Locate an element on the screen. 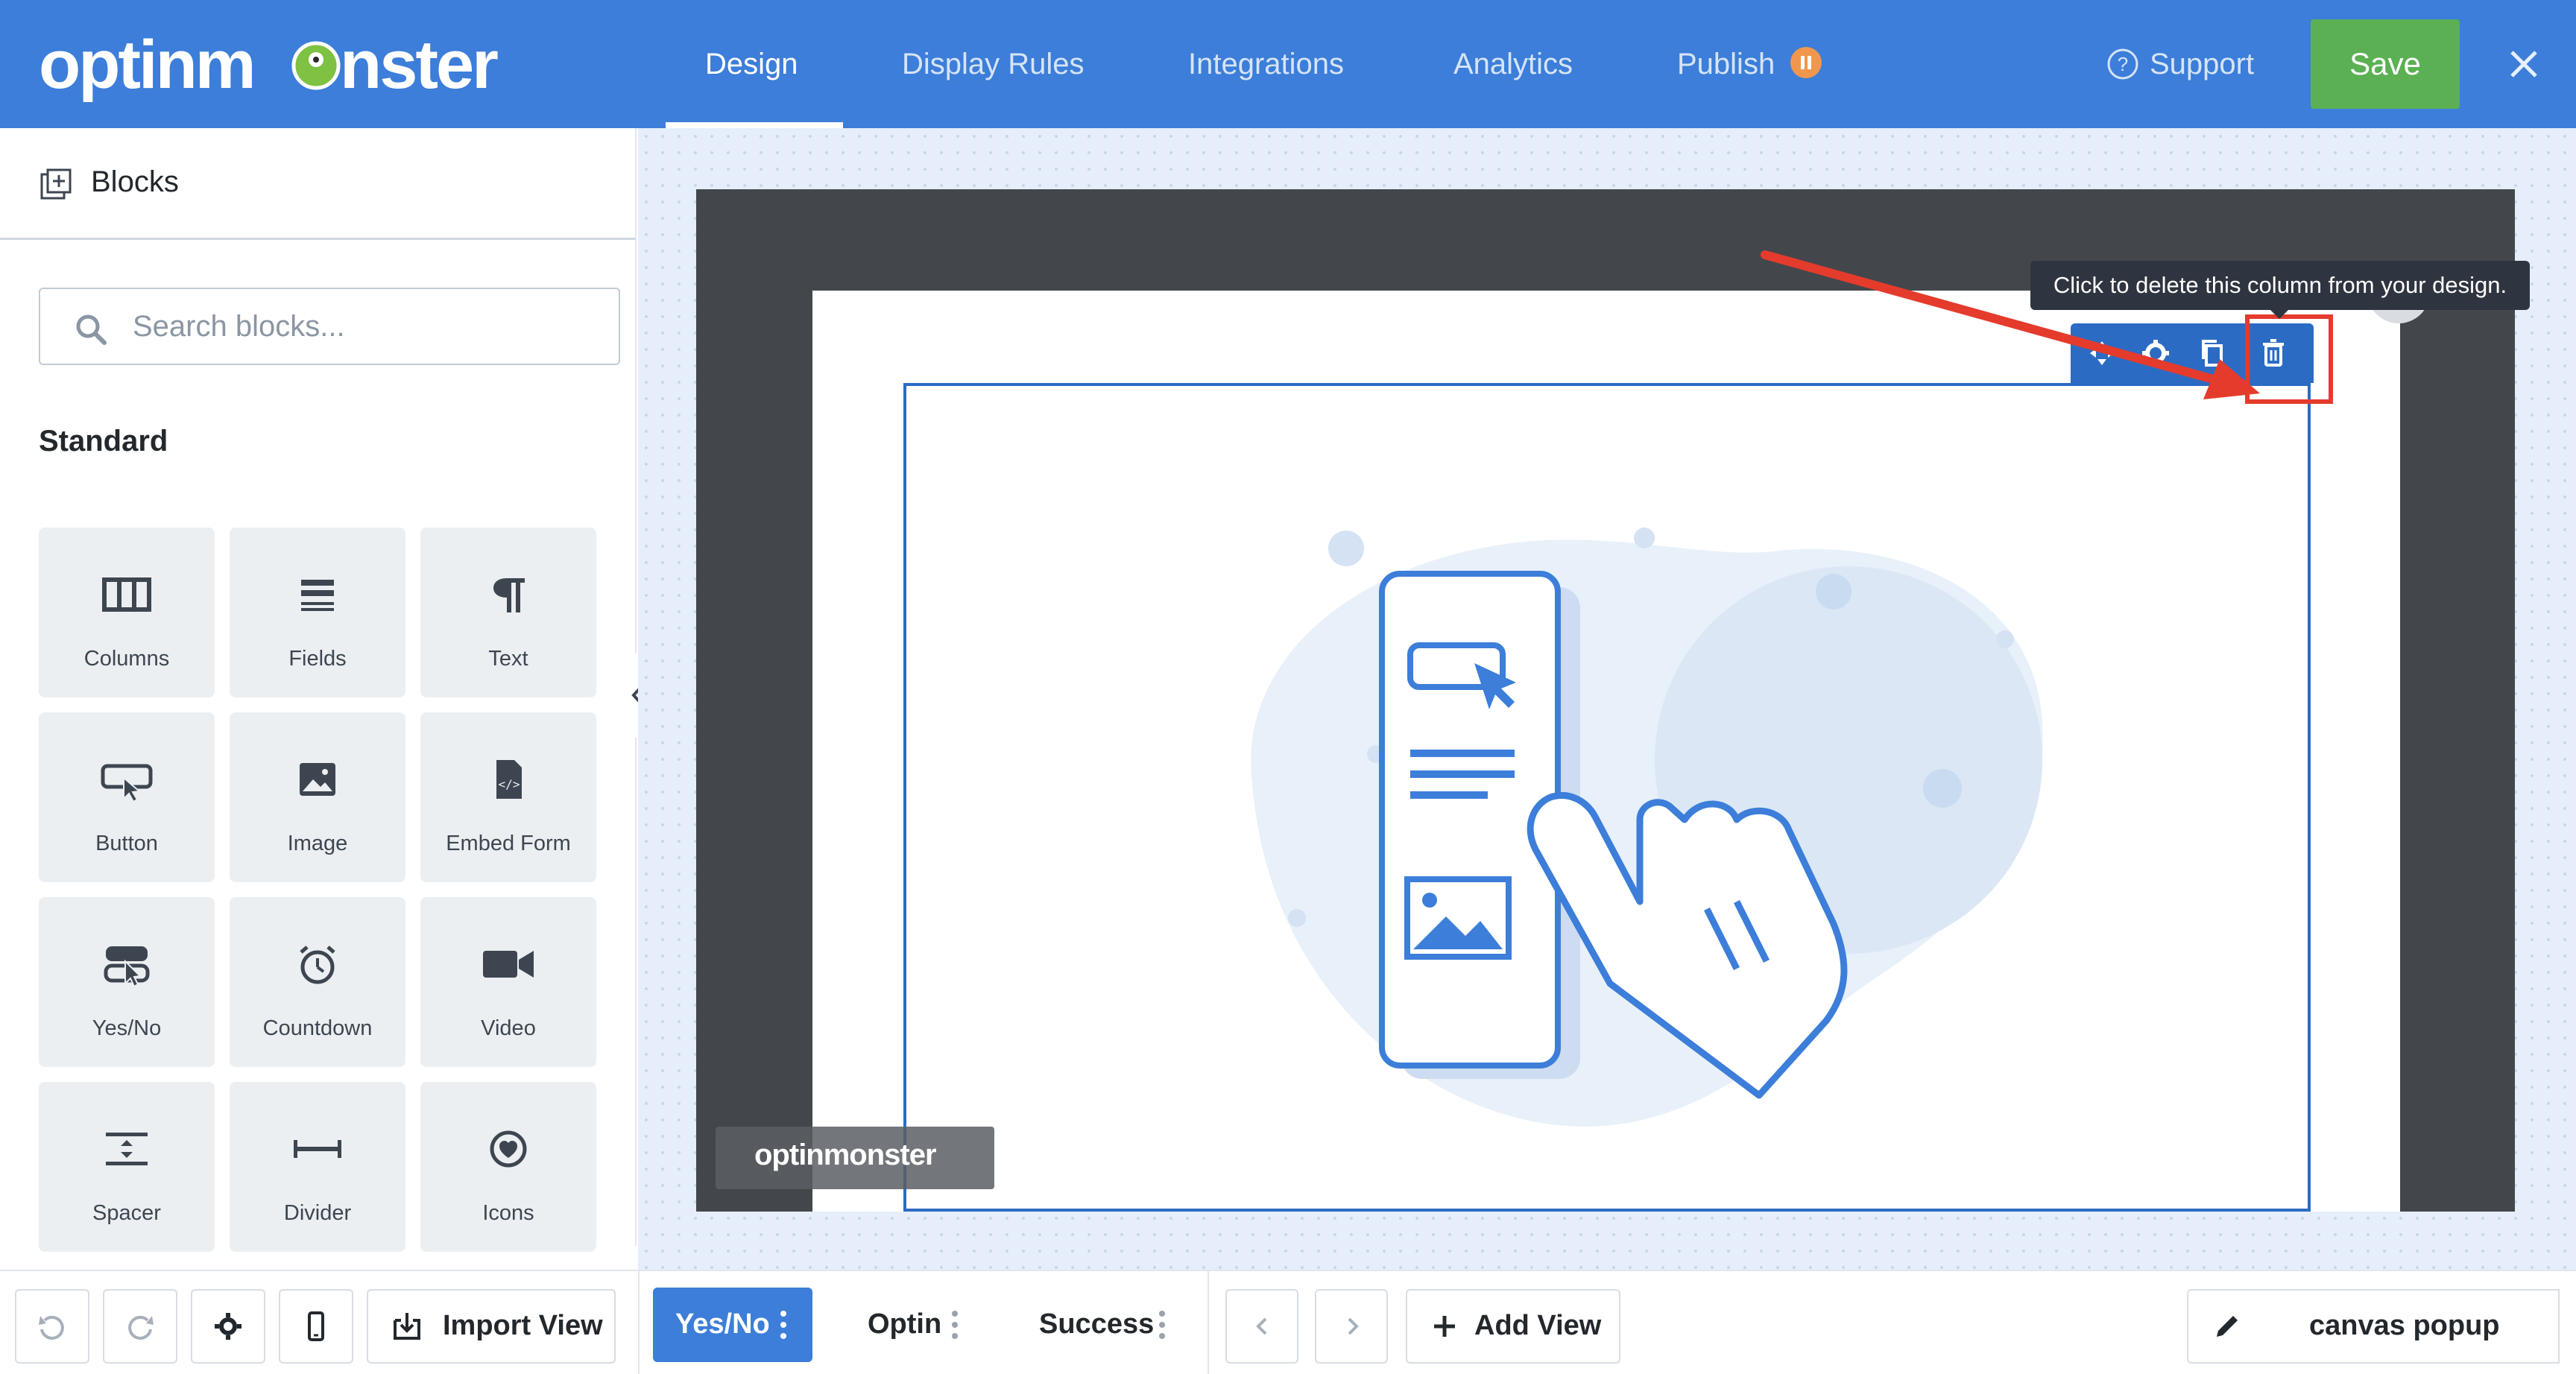  blocks-panel-header: Blocks is located at coordinates (317, 184).